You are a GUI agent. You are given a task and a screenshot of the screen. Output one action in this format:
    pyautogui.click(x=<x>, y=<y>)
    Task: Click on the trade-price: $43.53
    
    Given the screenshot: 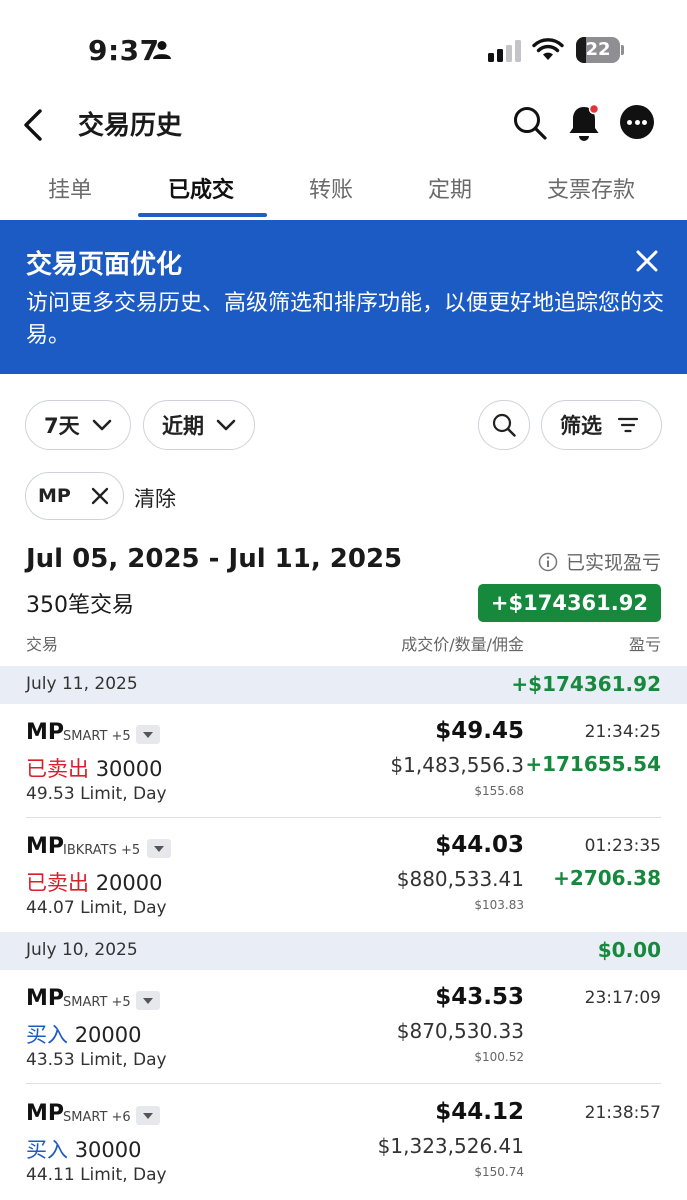 What is the action you would take?
    pyautogui.click(x=479, y=997)
    